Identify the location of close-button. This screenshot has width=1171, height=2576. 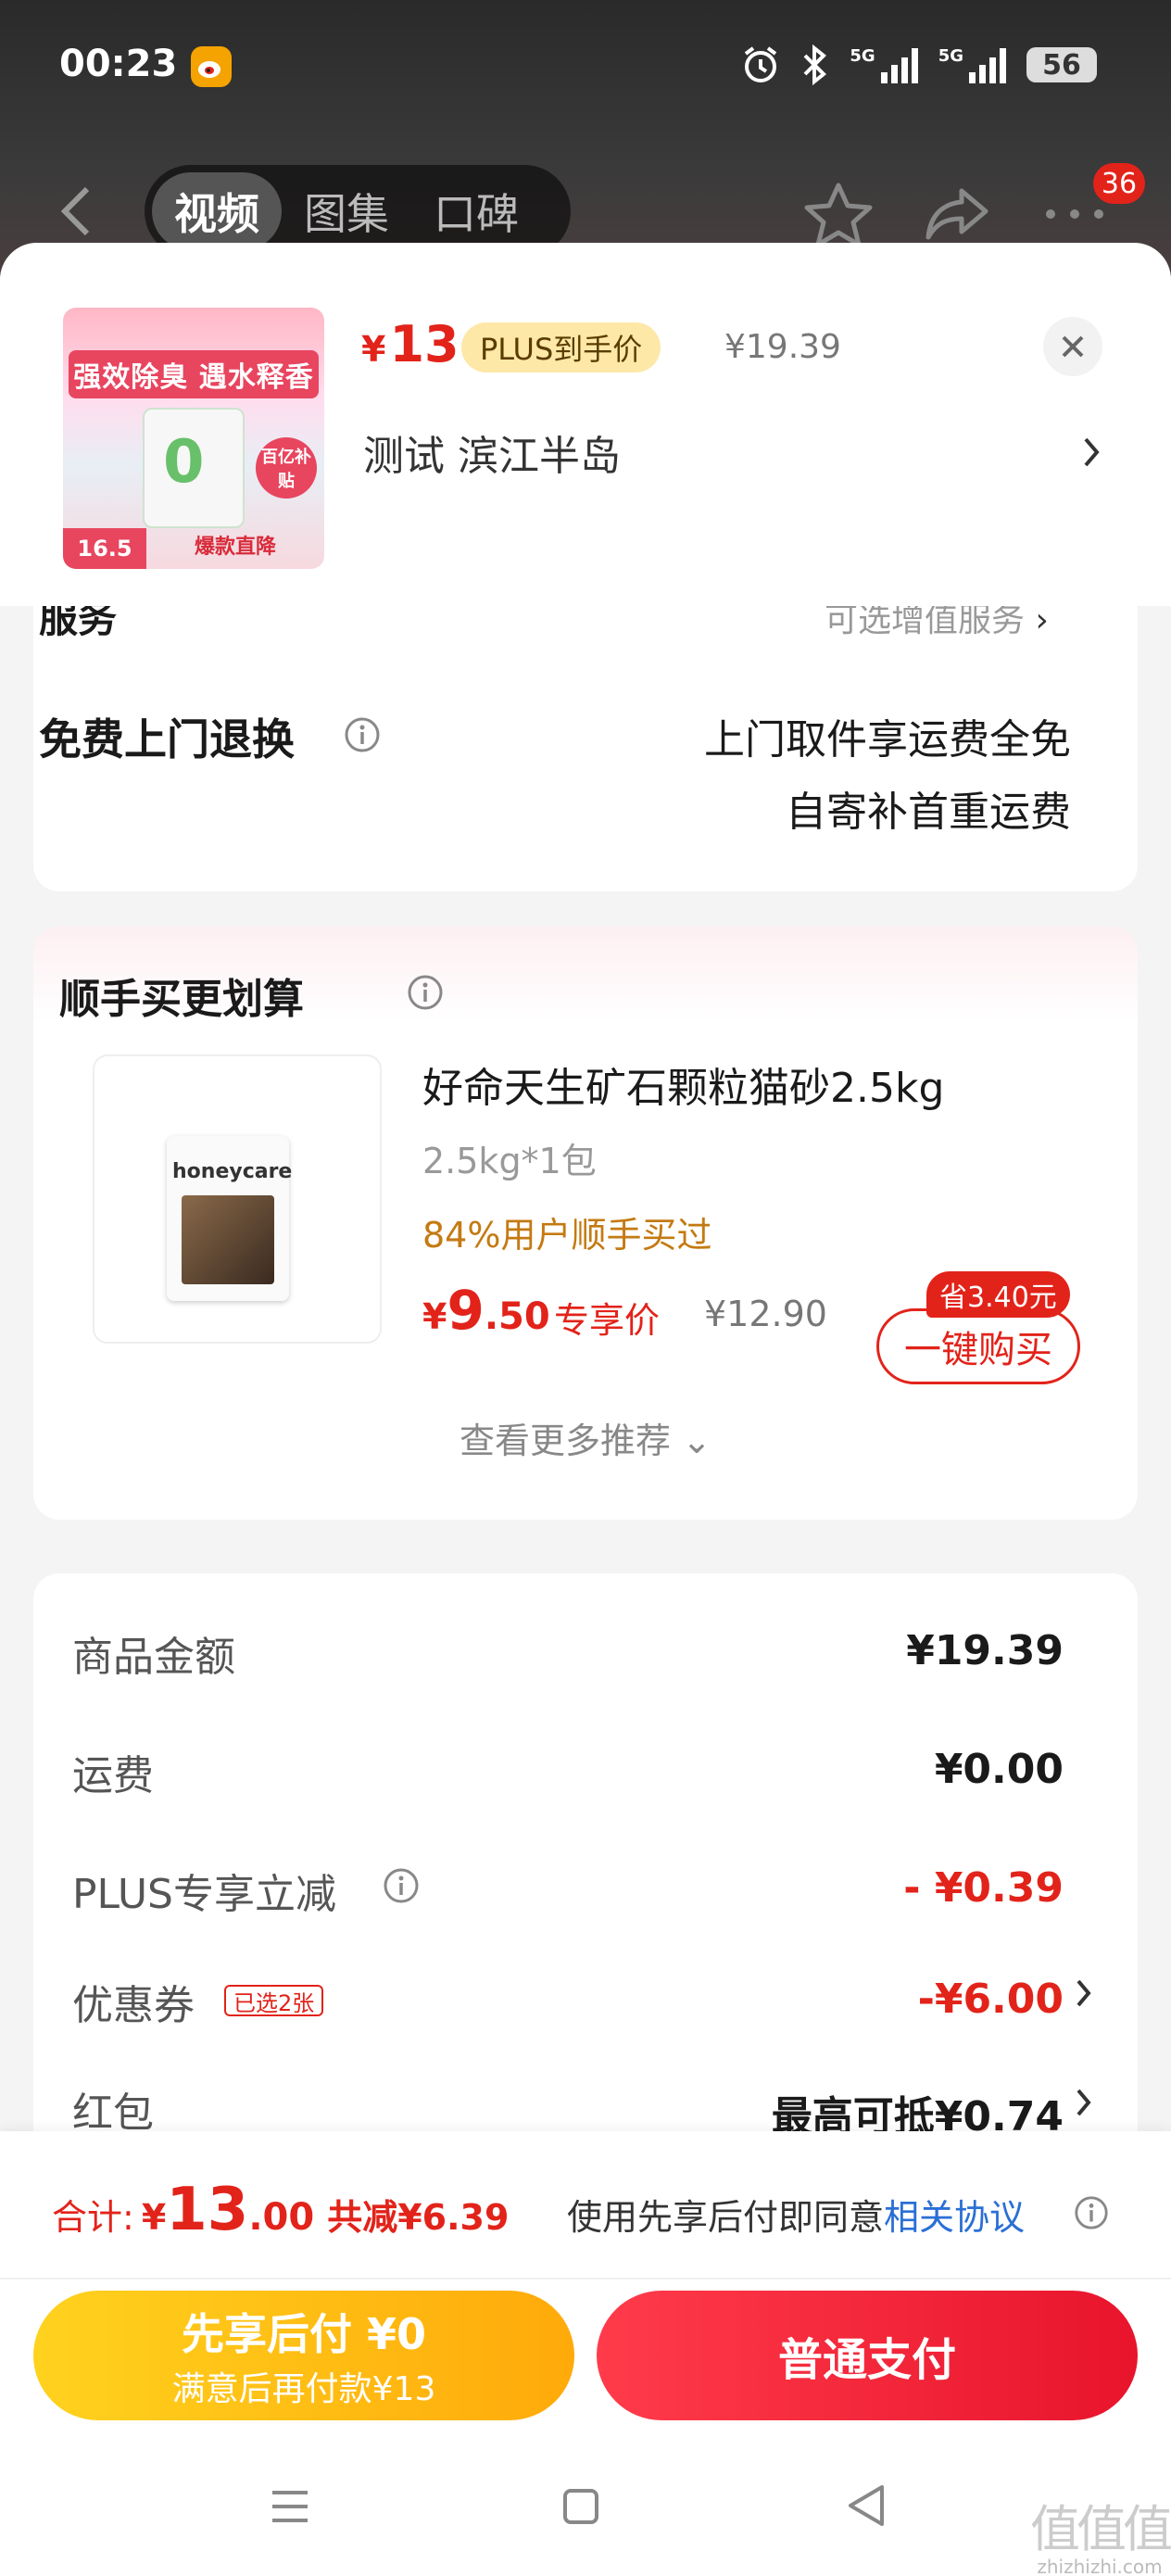
(1072, 346).